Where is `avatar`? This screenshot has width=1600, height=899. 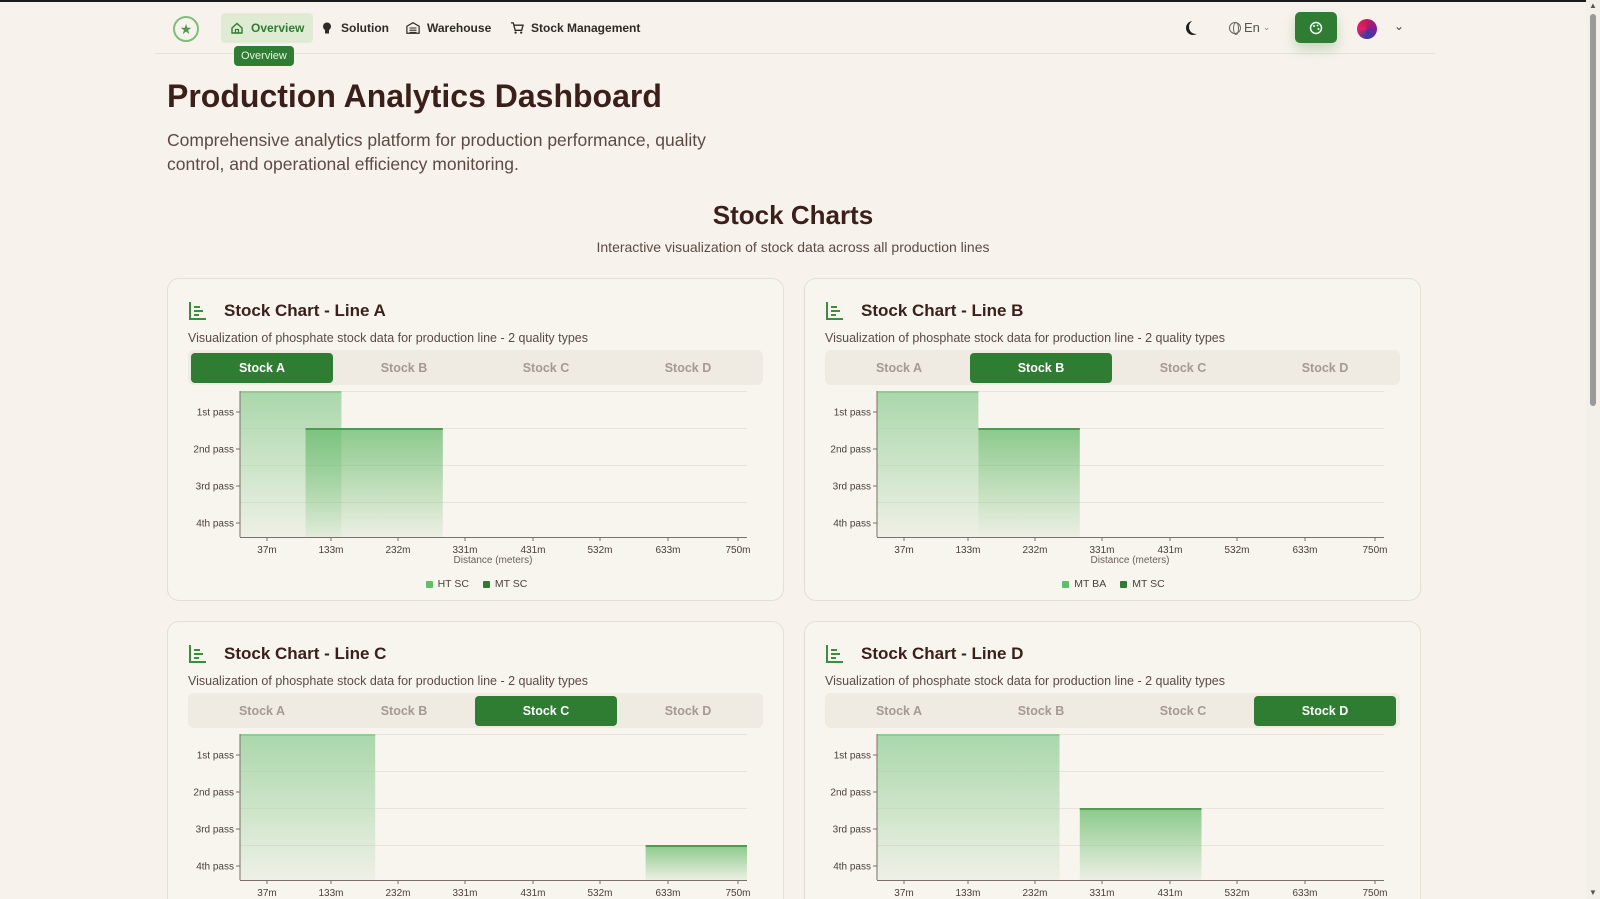
avatar is located at coordinates (1367, 29).